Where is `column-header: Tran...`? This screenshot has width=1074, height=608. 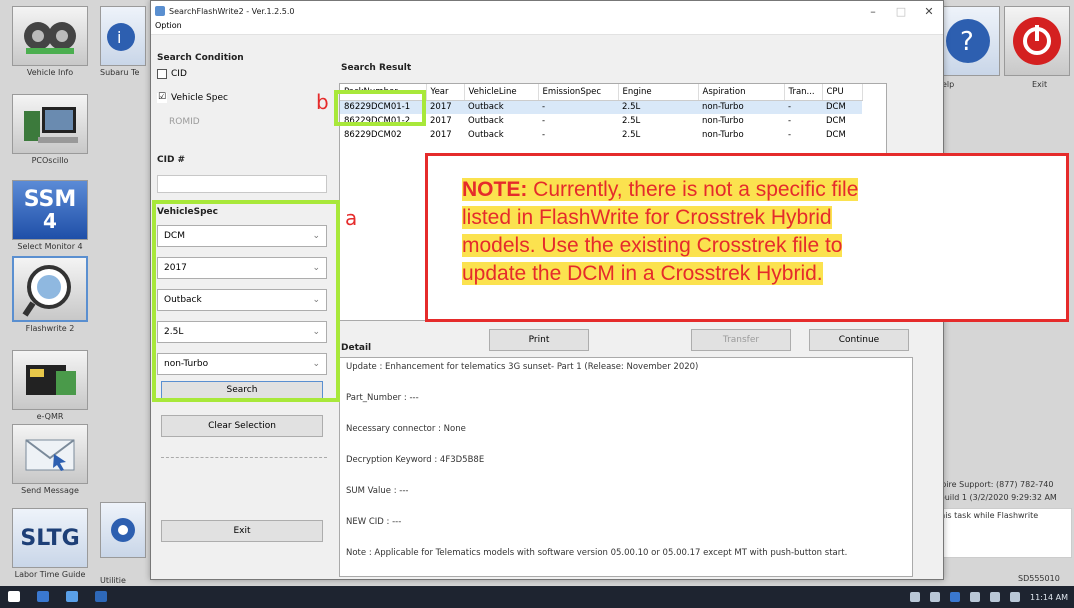
column-header: Tran... is located at coordinates (803, 92).